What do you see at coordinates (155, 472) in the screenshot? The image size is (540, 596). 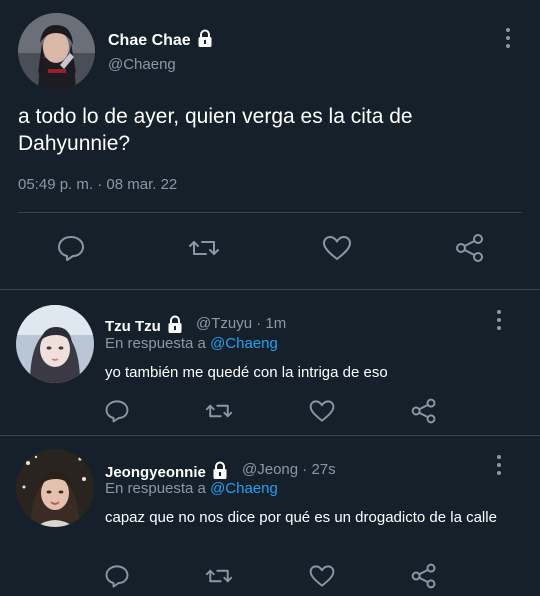 I see `display-name-text: Jeongyeonnie` at bounding box center [155, 472].